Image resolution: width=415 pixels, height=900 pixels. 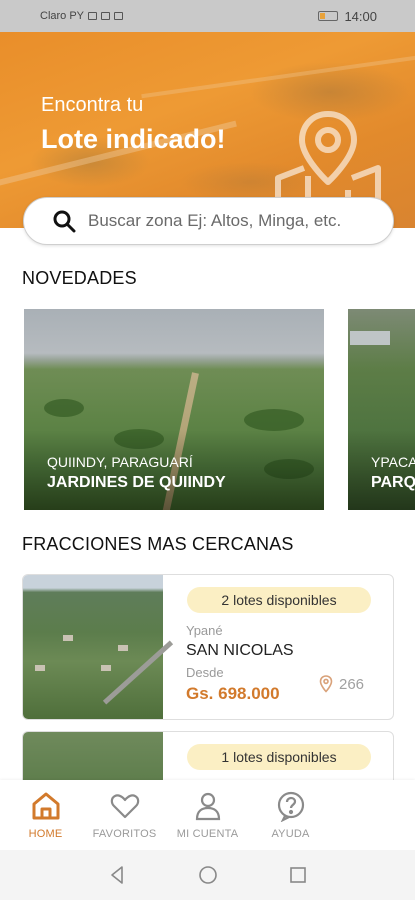 I want to click on distance: 266, so click(x=341, y=684).